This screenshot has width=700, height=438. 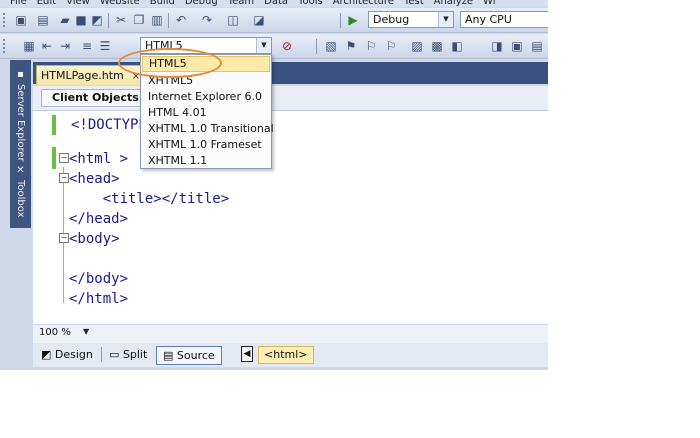 I want to click on code-line: <html >, so click(x=99, y=159).